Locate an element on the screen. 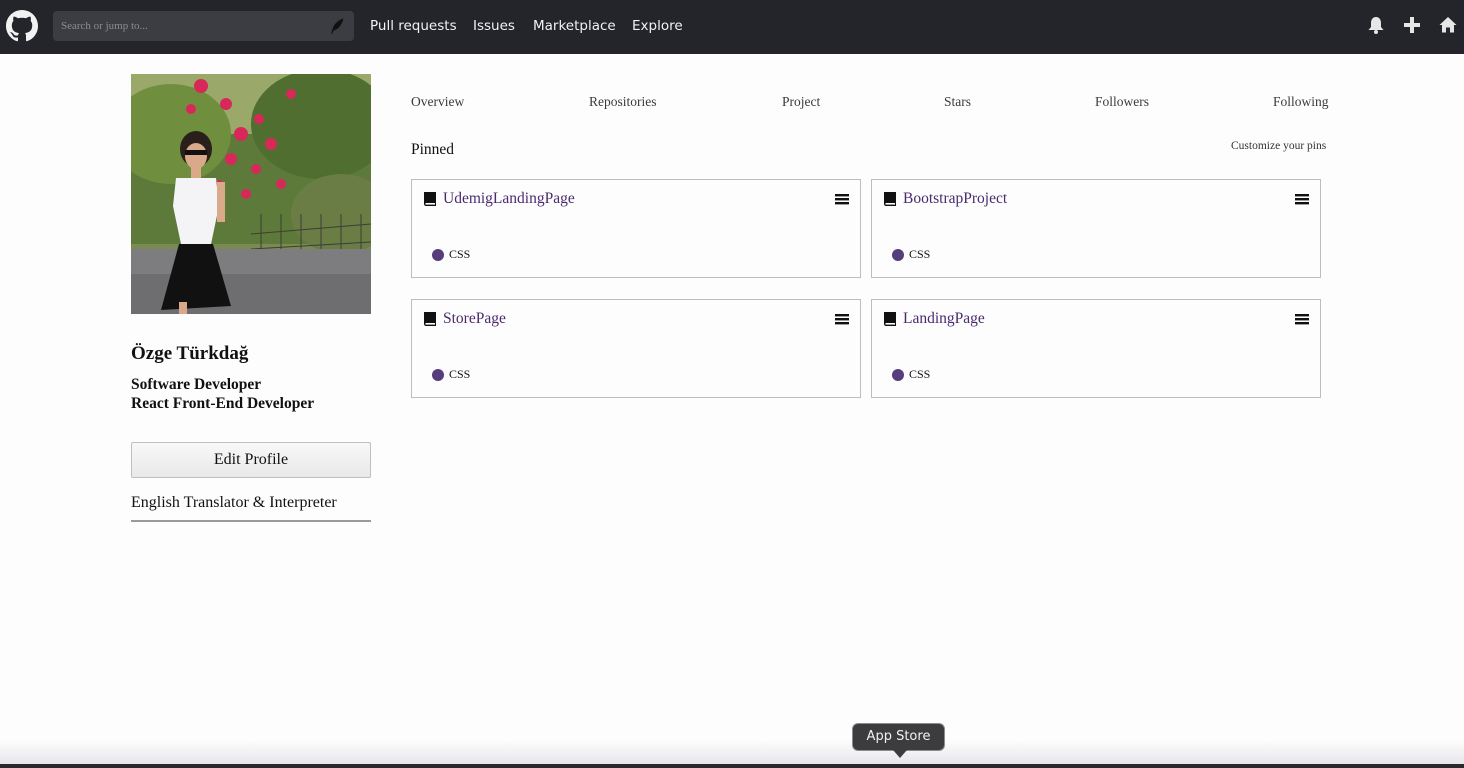  tab-stars: Stars is located at coordinates (957, 102).